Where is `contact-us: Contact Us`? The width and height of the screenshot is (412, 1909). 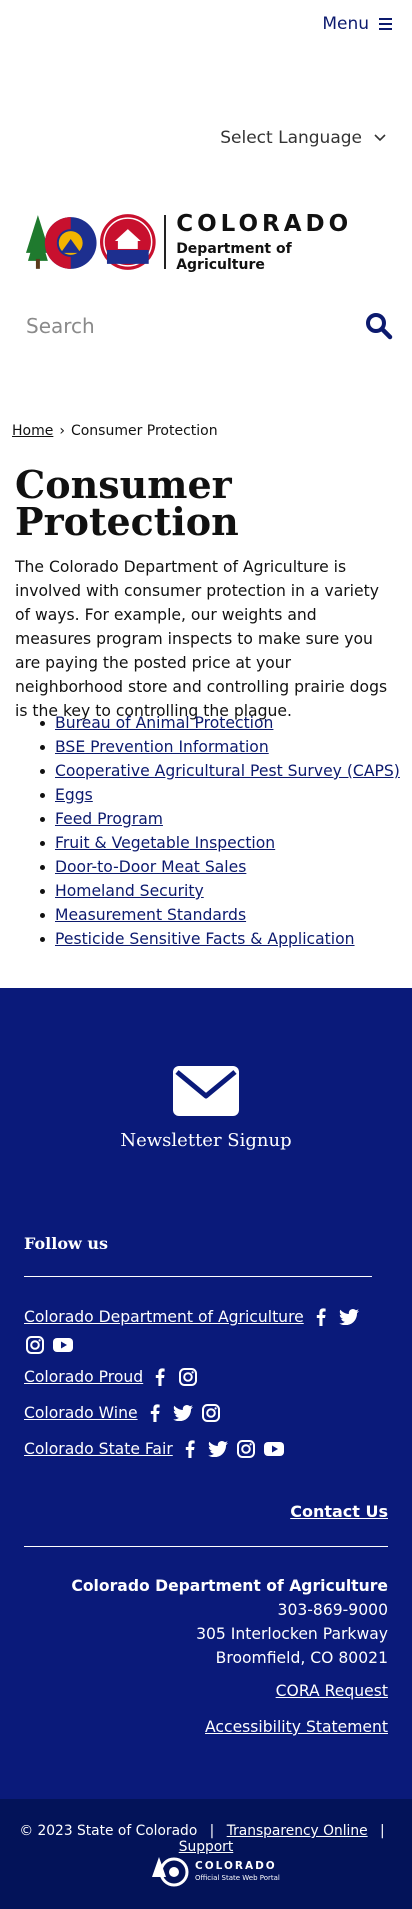
contact-us: Contact Us is located at coordinates (339, 1511).